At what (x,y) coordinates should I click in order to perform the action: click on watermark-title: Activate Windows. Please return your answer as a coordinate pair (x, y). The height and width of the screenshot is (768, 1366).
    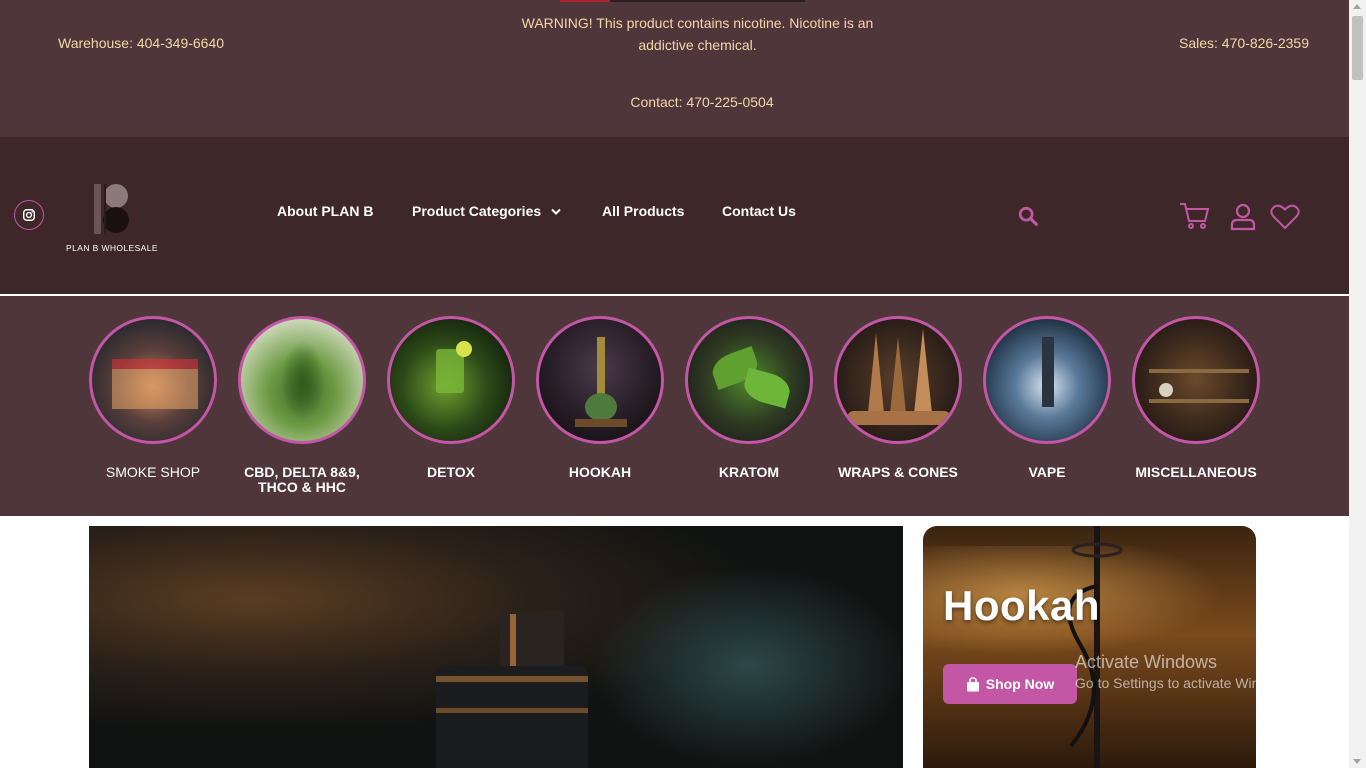
    Looking at the image, I should click on (1146, 662).